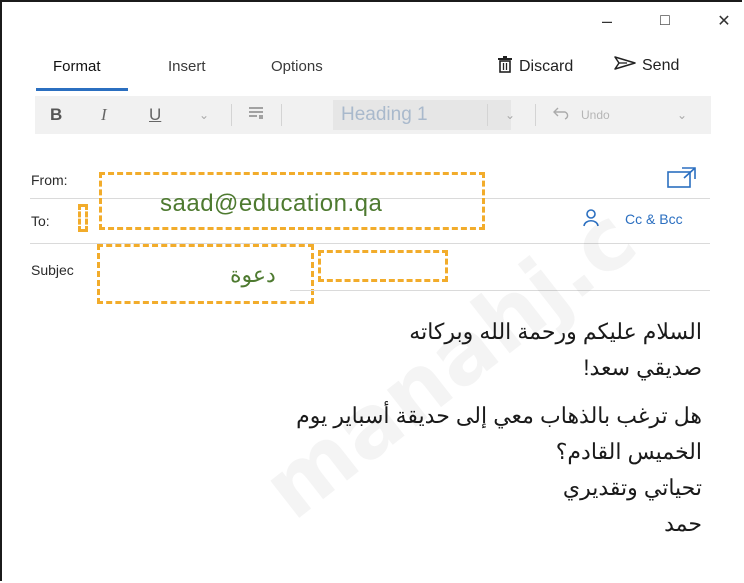 This screenshot has width=744, height=583. I want to click on style-dropdown: ⌄, so click(510, 115).